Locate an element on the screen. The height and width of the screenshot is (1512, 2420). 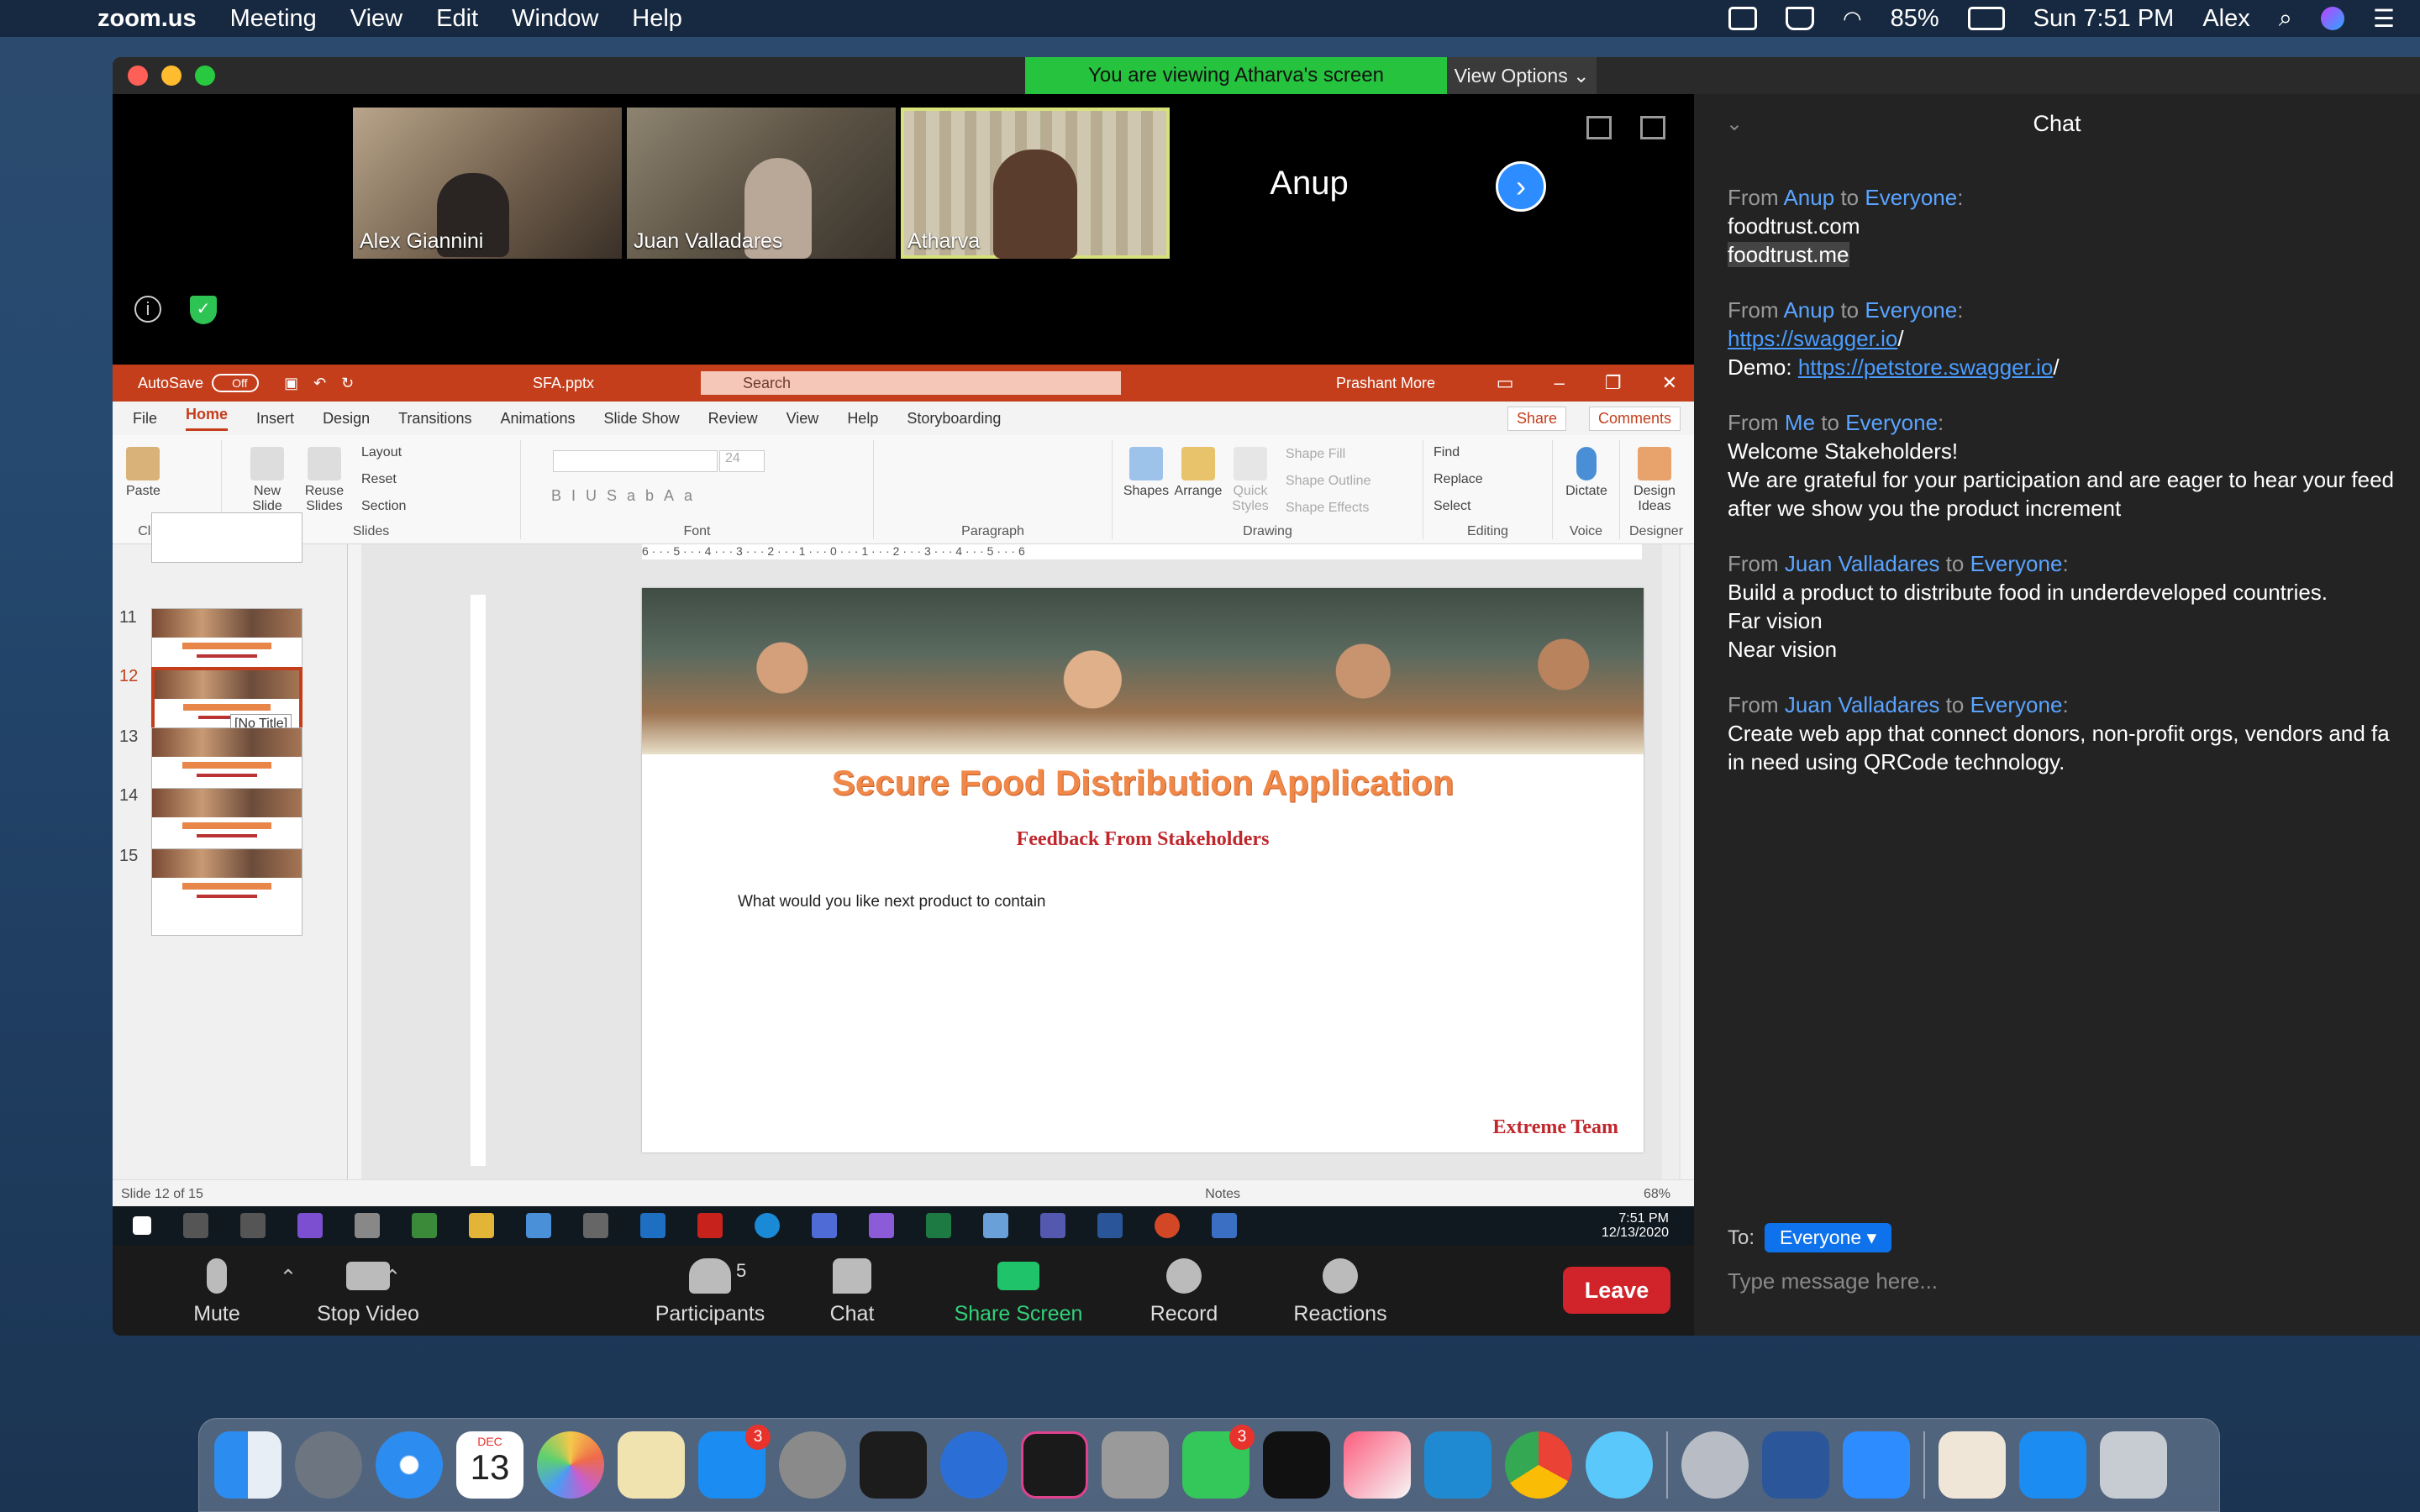
word-icon is located at coordinates (1110, 1225).